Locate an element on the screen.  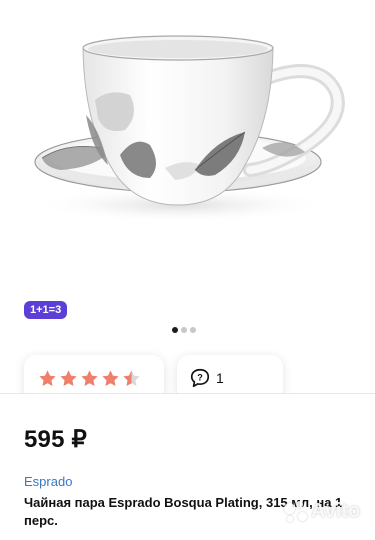
promo-badge: 1+1=3 is located at coordinates (46, 310).